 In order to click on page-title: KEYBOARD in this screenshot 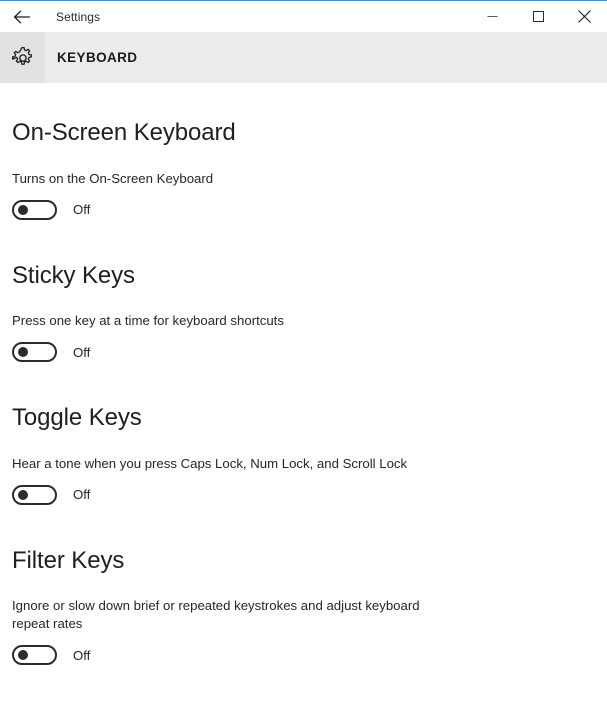, I will do `click(97, 57)`.